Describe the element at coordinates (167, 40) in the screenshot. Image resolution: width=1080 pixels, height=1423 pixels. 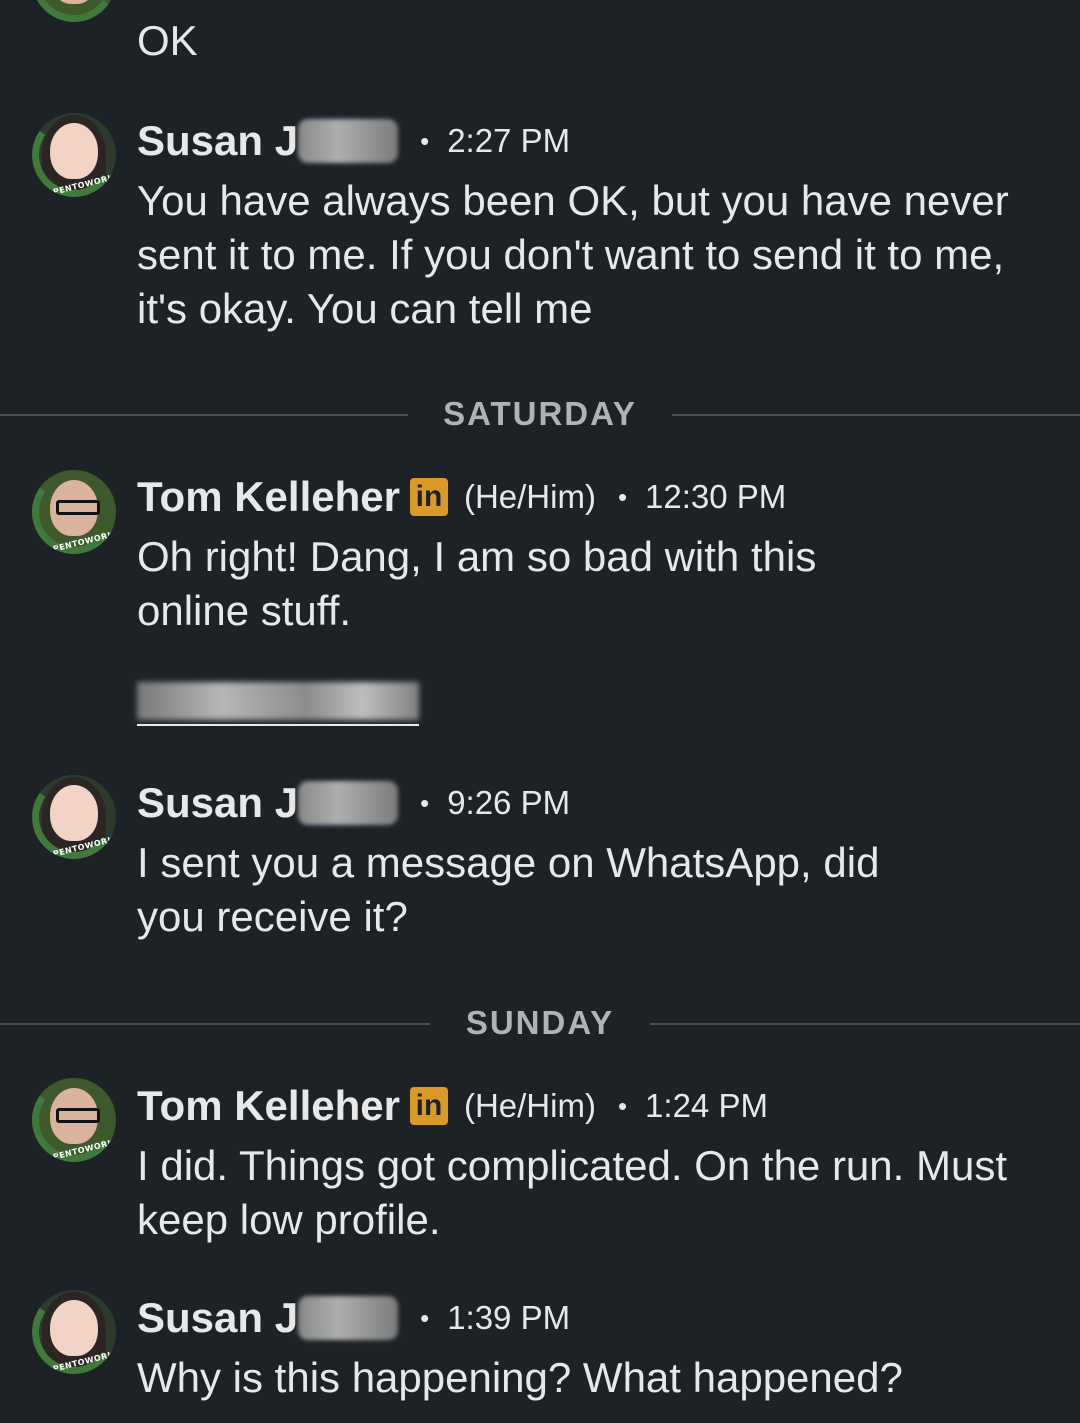
I see `message-text: OK` at that location.